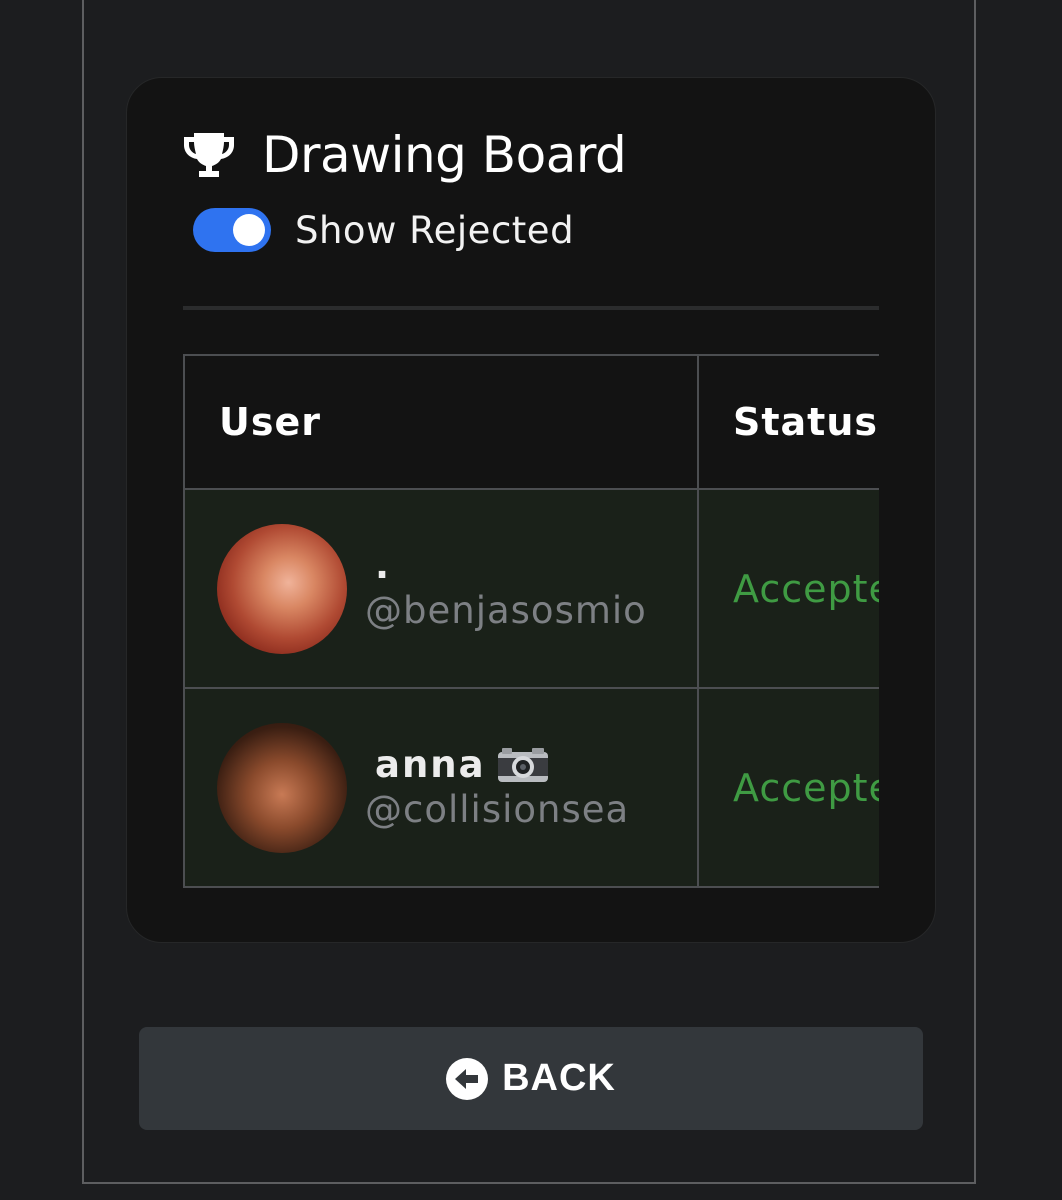 This screenshot has width=1062, height=1200. I want to click on user-names: . @benjasosmio, so click(506, 589).